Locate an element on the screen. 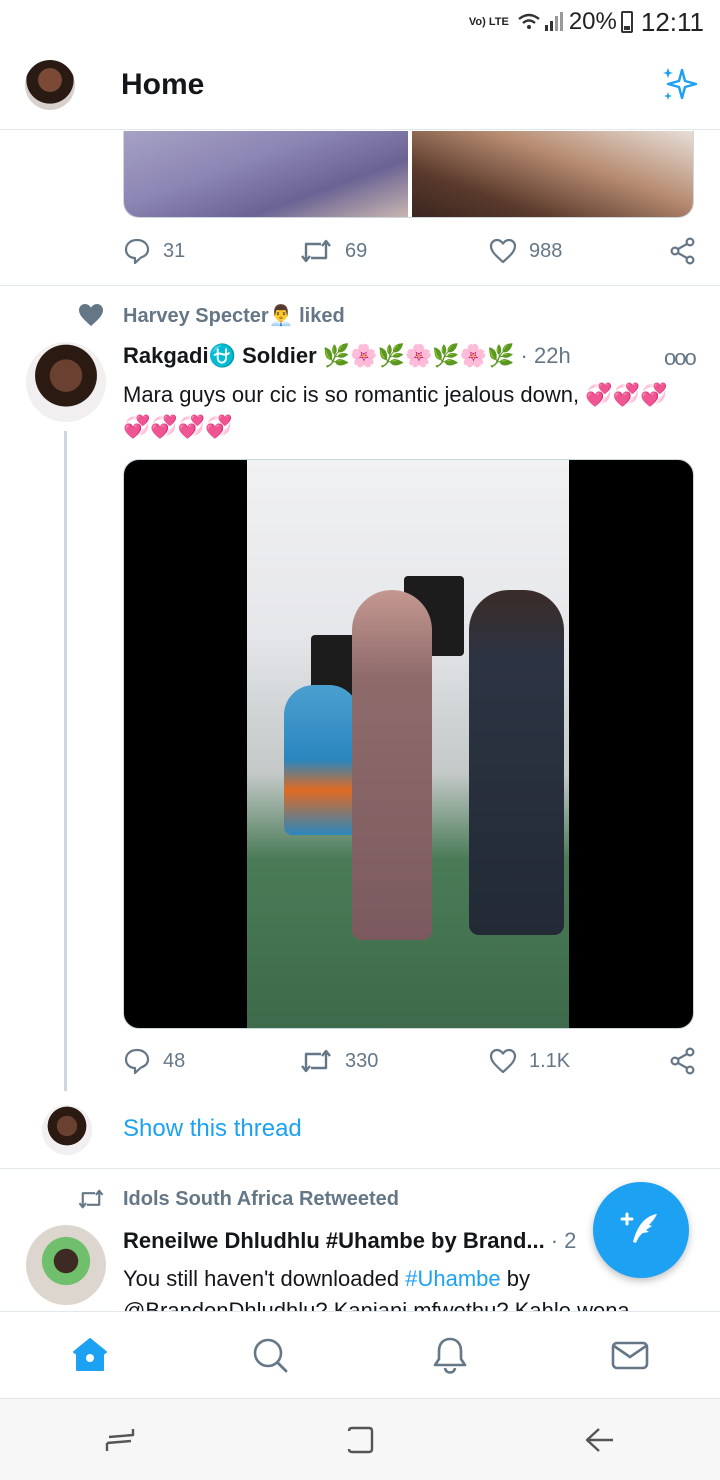  tab-messages is located at coordinates (630, 1354).